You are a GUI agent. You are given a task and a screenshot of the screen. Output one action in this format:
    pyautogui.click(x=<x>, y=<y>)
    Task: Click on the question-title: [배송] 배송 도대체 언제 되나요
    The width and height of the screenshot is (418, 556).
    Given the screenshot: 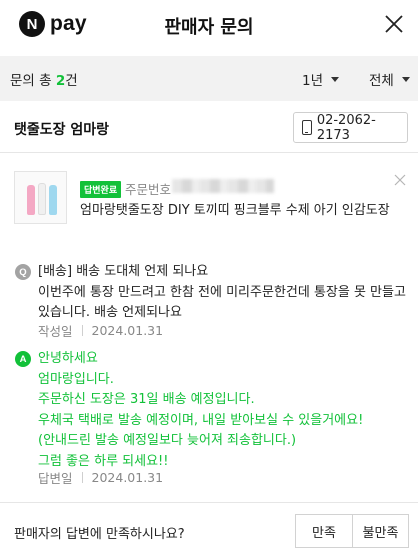 What is the action you would take?
    pyautogui.click(x=123, y=271)
    